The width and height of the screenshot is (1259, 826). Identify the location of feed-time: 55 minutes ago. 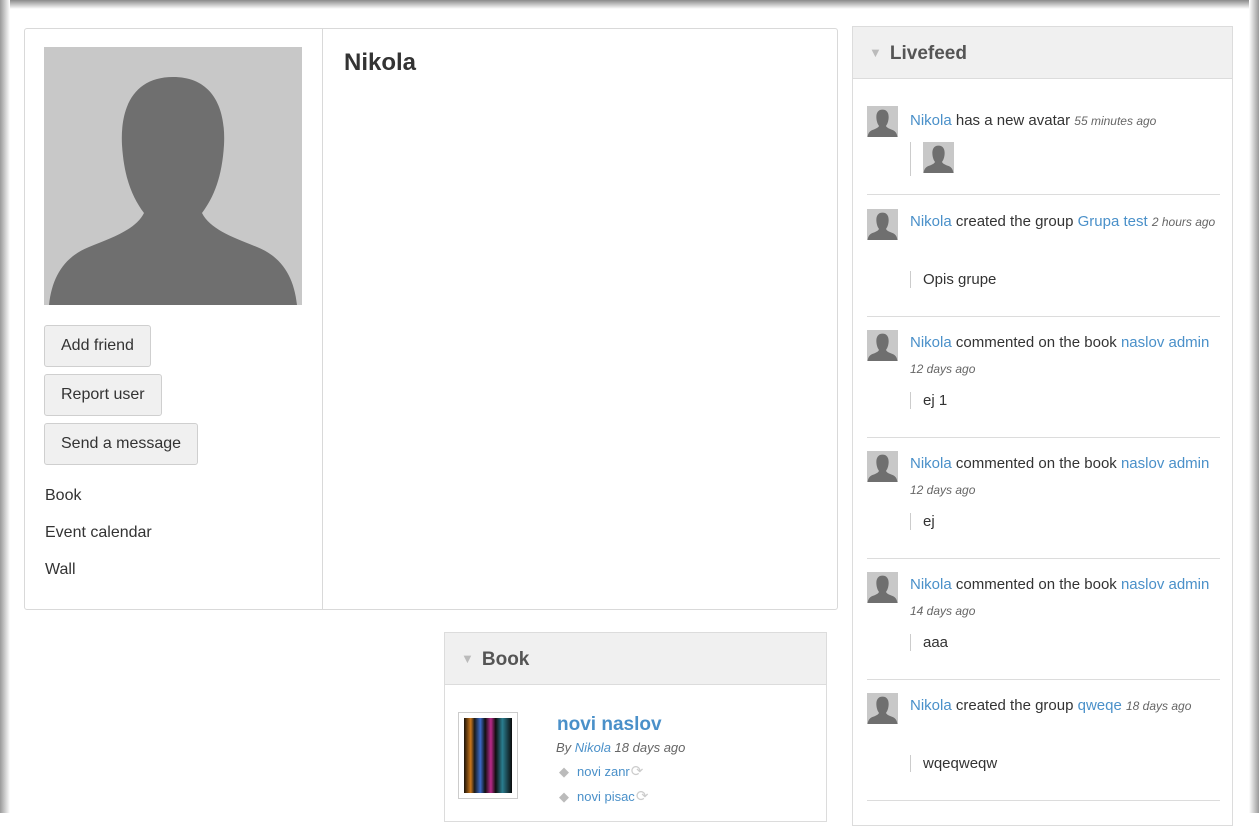
(1115, 121).